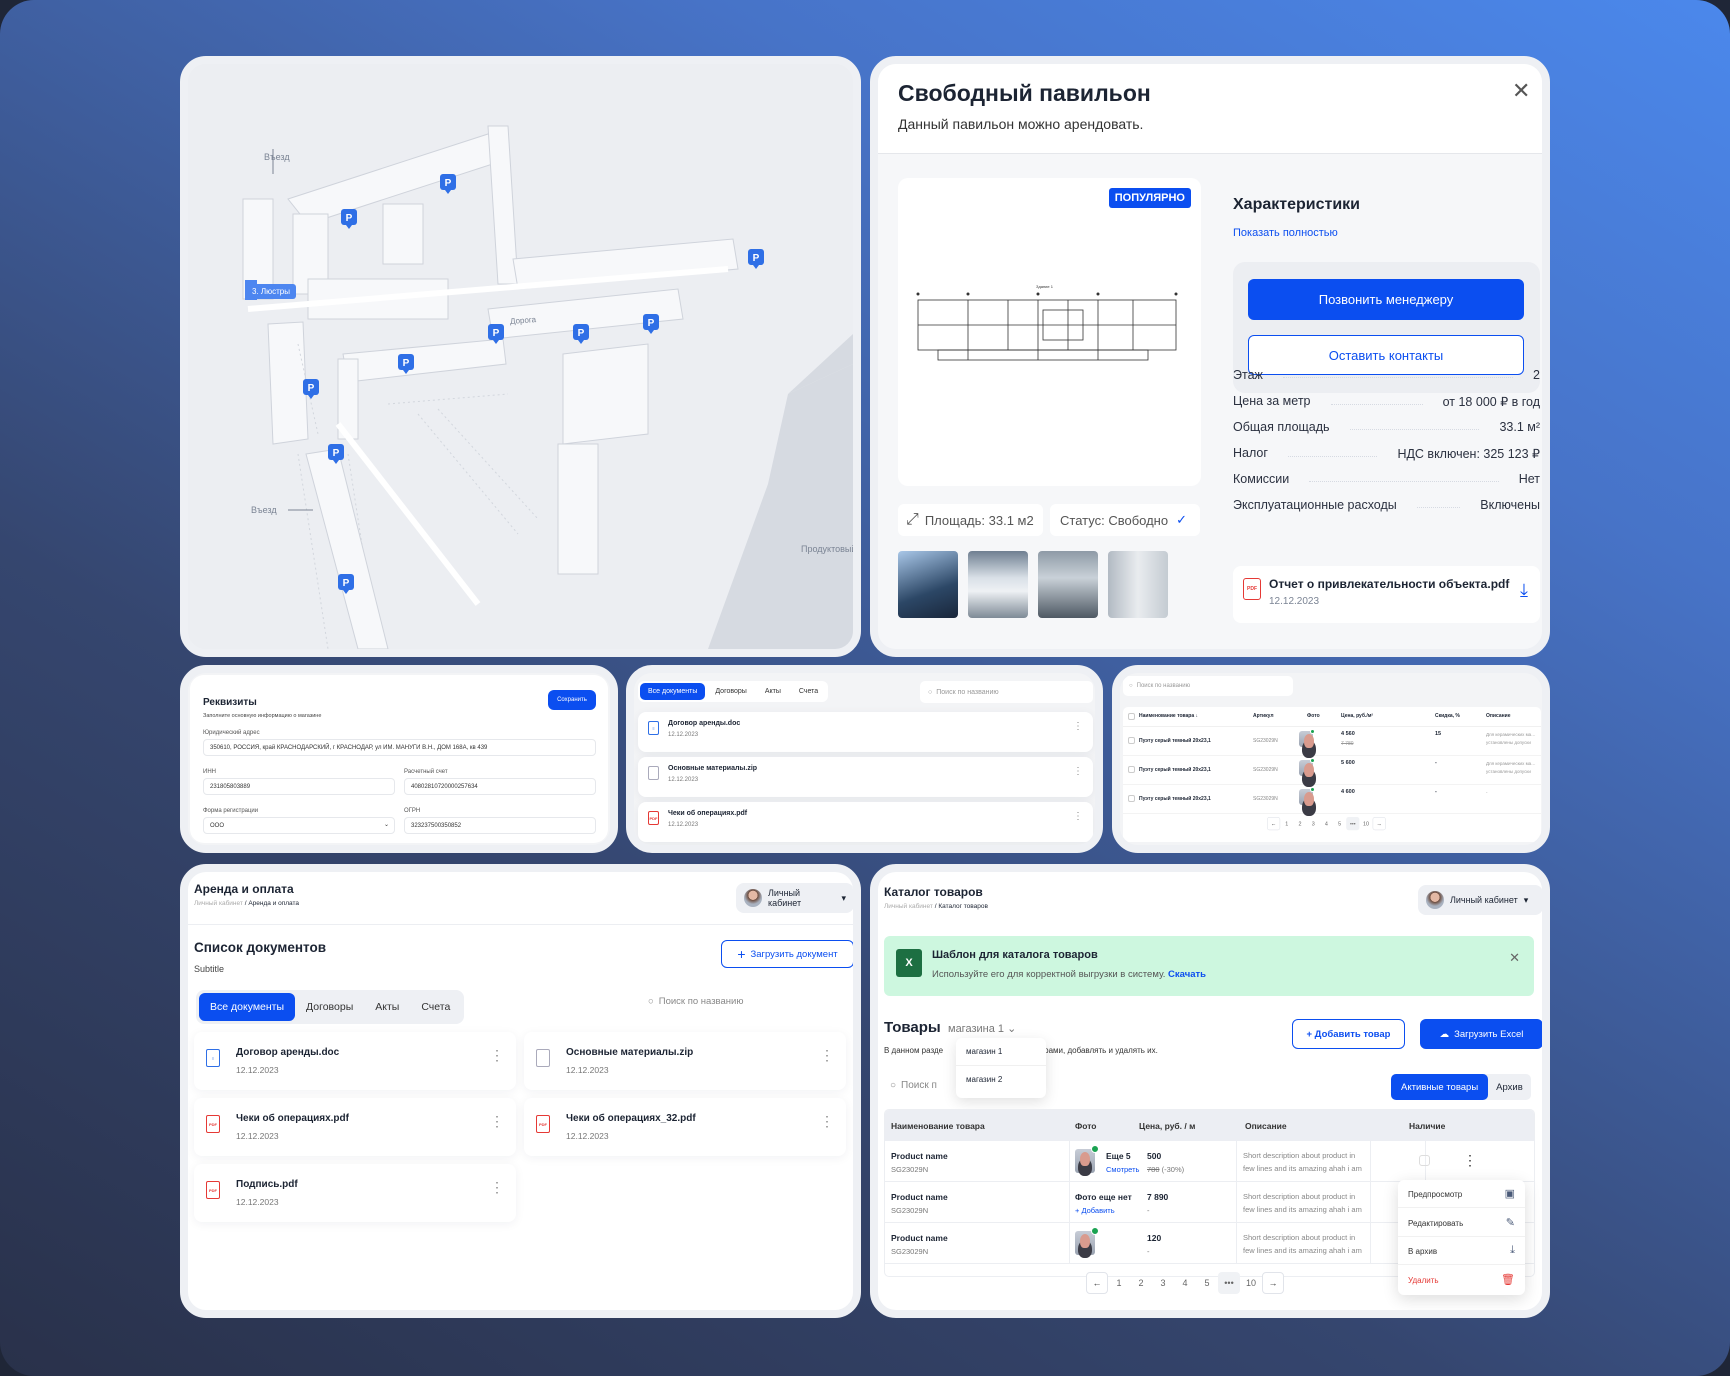 This screenshot has height=1376, width=1730. Describe the element at coordinates (685, 1061) in the screenshot. I see `document-card: Основные материалы.zip 12.12.2023 ⋮` at that location.